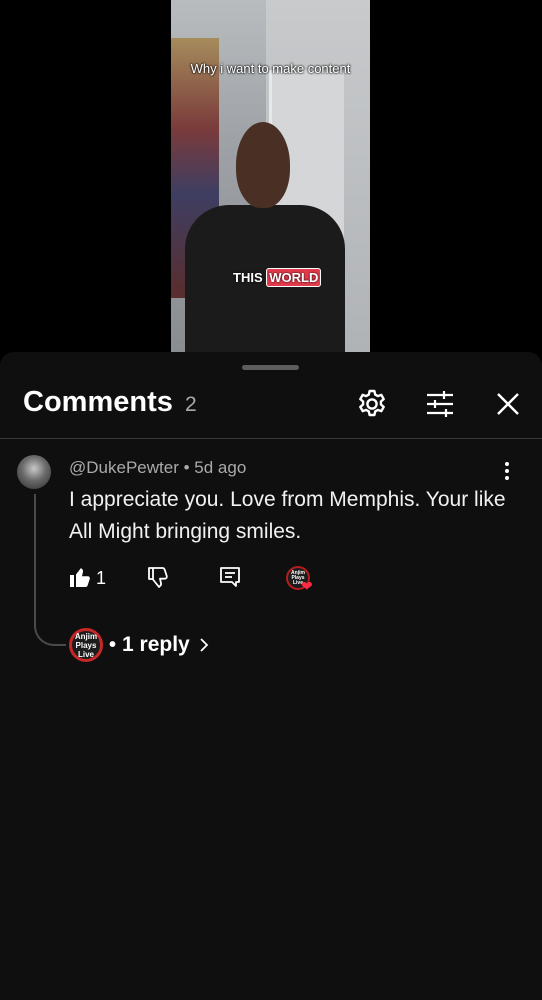 This screenshot has width=542, height=1000. Describe the element at coordinates (372, 404) in the screenshot. I see `gear-icon` at that location.